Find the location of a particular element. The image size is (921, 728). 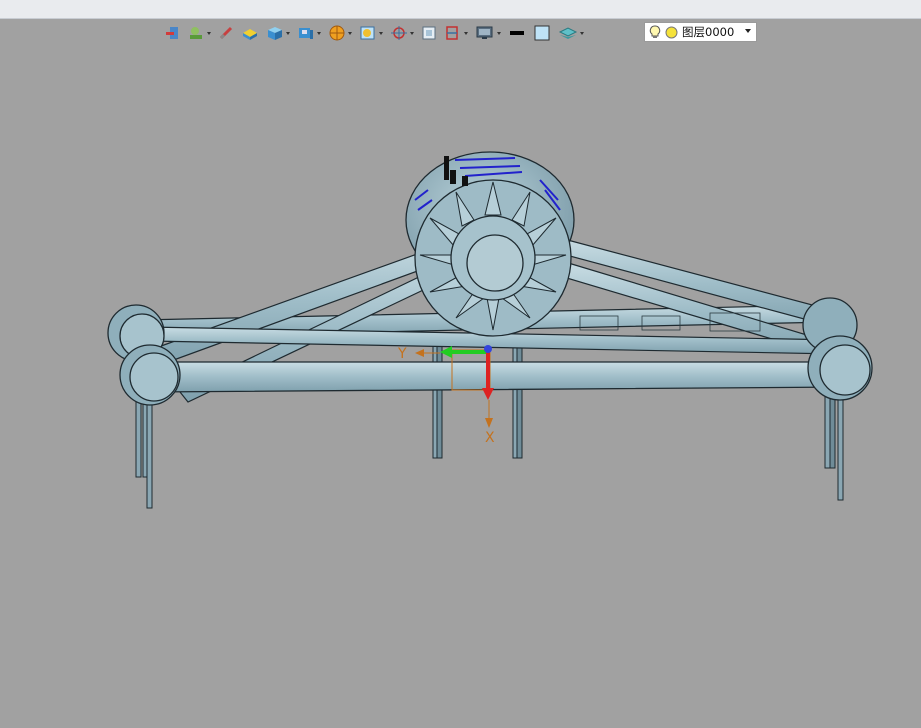

view-toolbar is located at coordinates (375, 33).